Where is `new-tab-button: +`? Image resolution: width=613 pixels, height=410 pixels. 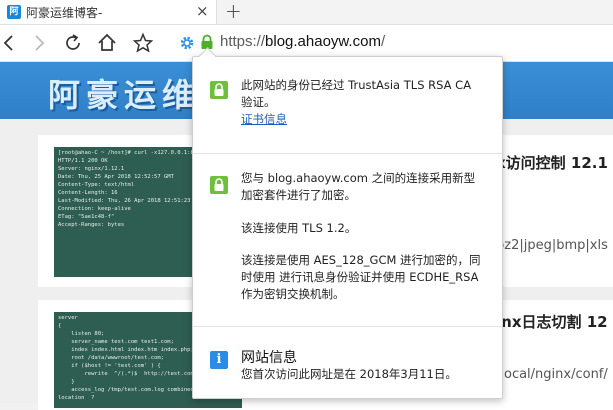 new-tab-button: + is located at coordinates (233, 11).